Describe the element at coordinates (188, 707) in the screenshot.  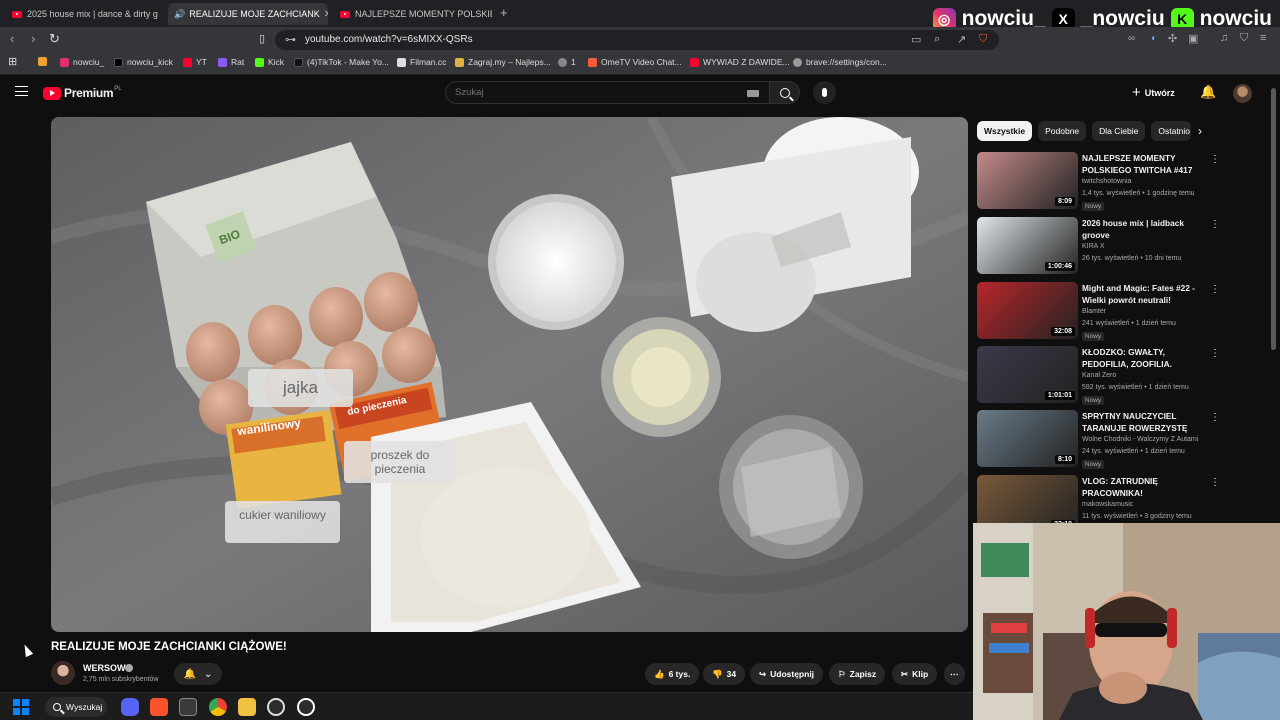
I see `app-icon` at that location.